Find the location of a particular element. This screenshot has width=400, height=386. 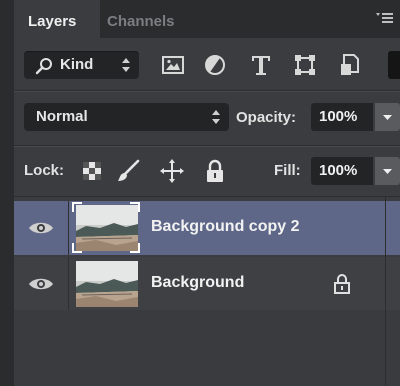

search-icon is located at coordinates (44, 68).